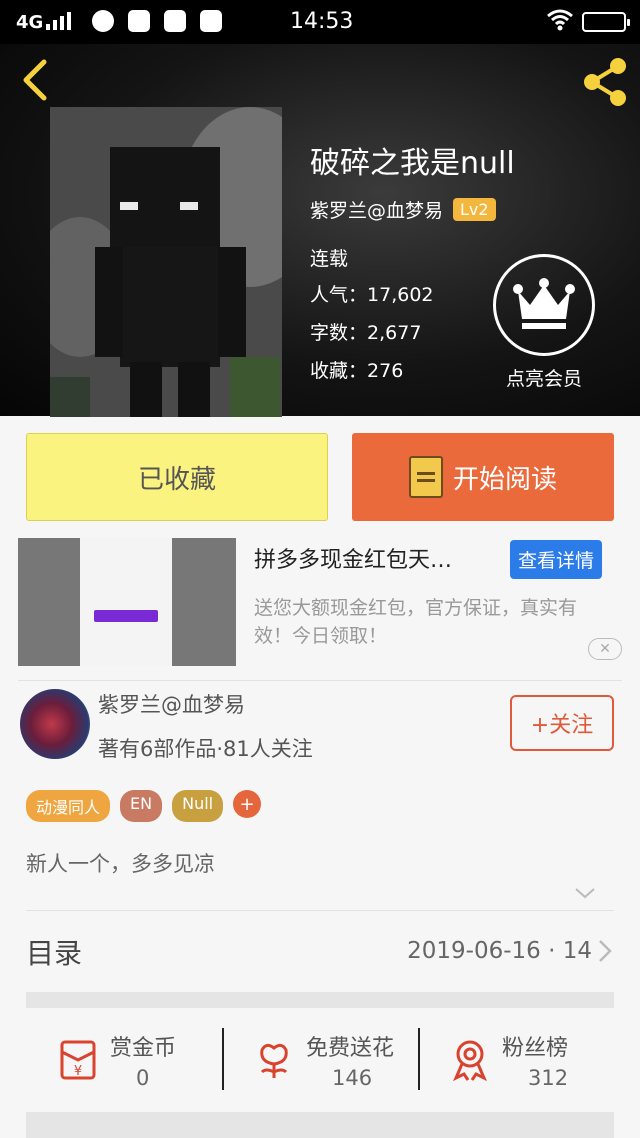  What do you see at coordinates (394, 333) in the screenshot?
I see `word-count-value: 2,677` at bounding box center [394, 333].